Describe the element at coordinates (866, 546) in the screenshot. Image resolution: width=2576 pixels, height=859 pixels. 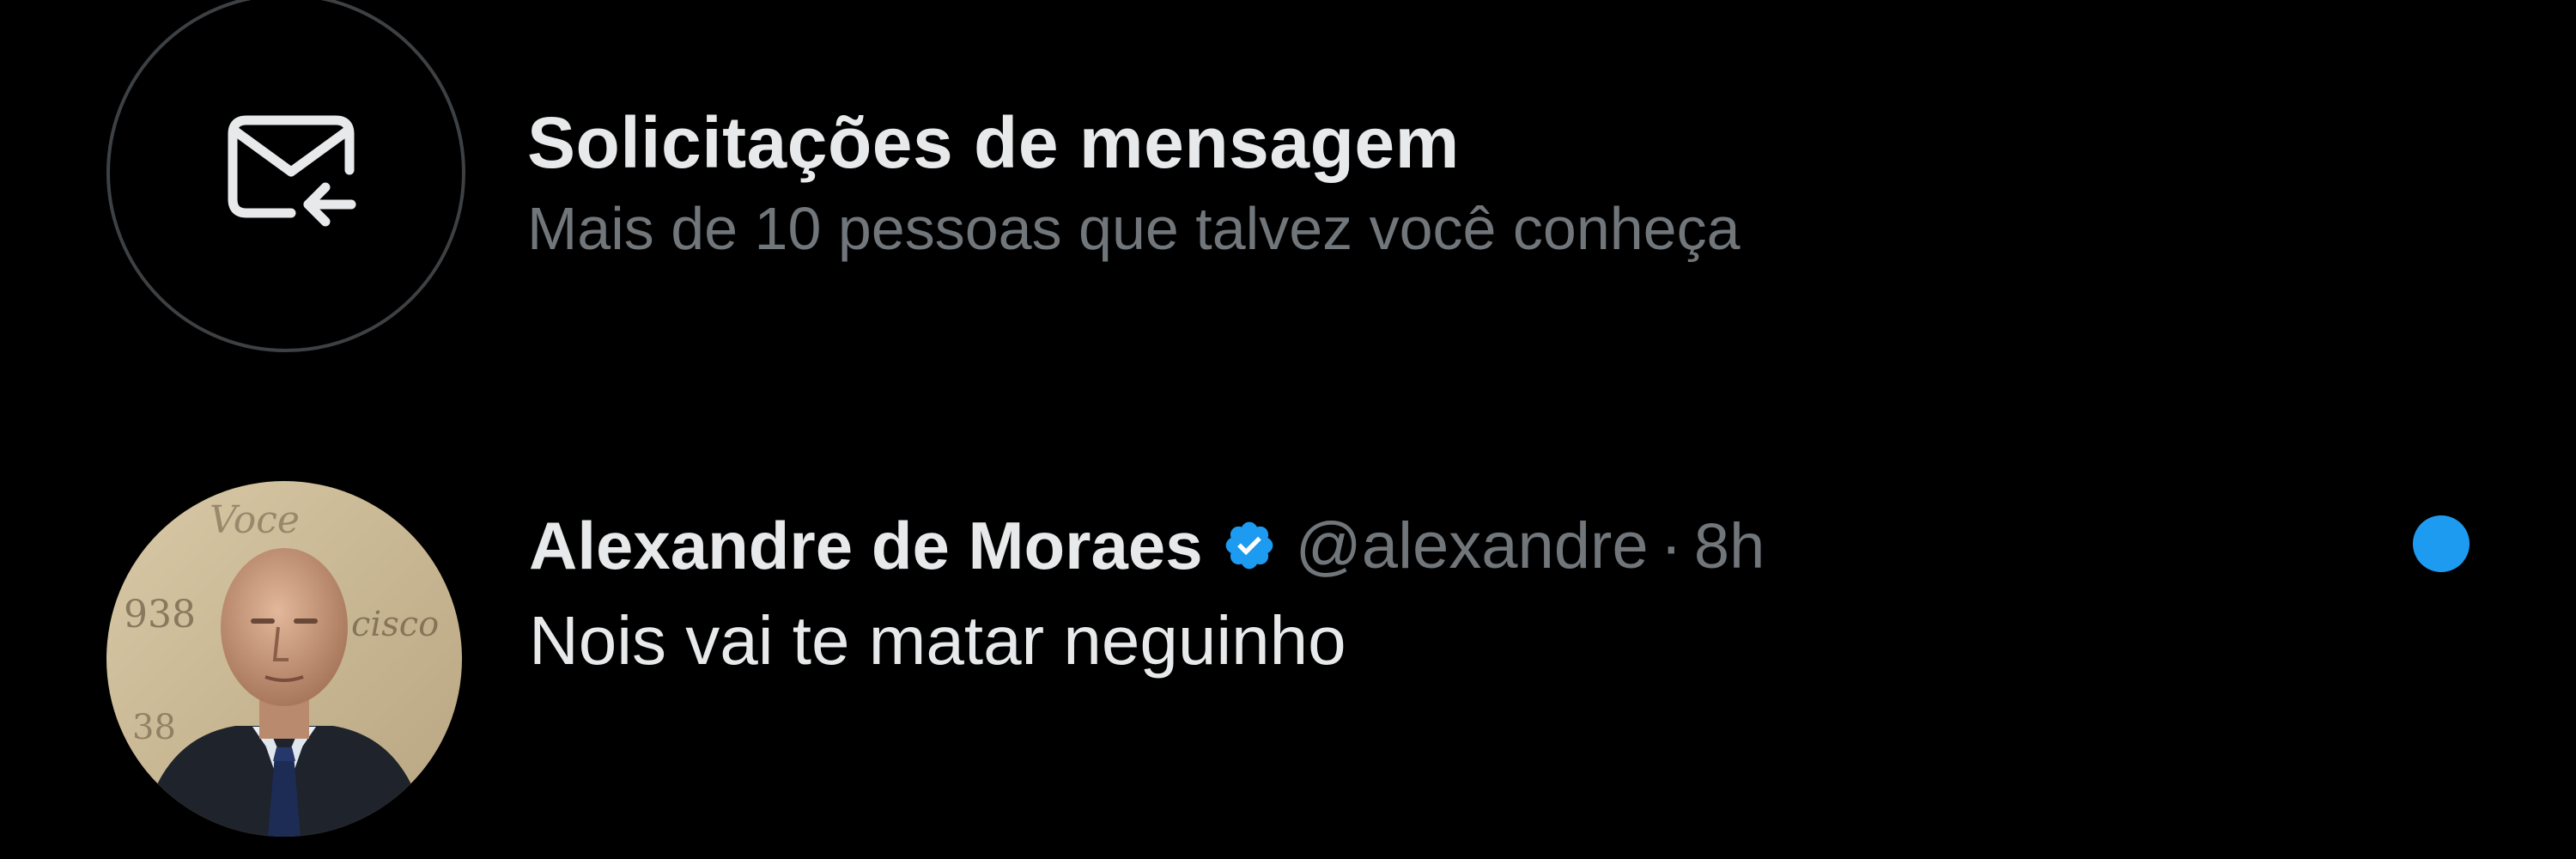
I see `conversation-name: Alexandre de Moraes` at that location.